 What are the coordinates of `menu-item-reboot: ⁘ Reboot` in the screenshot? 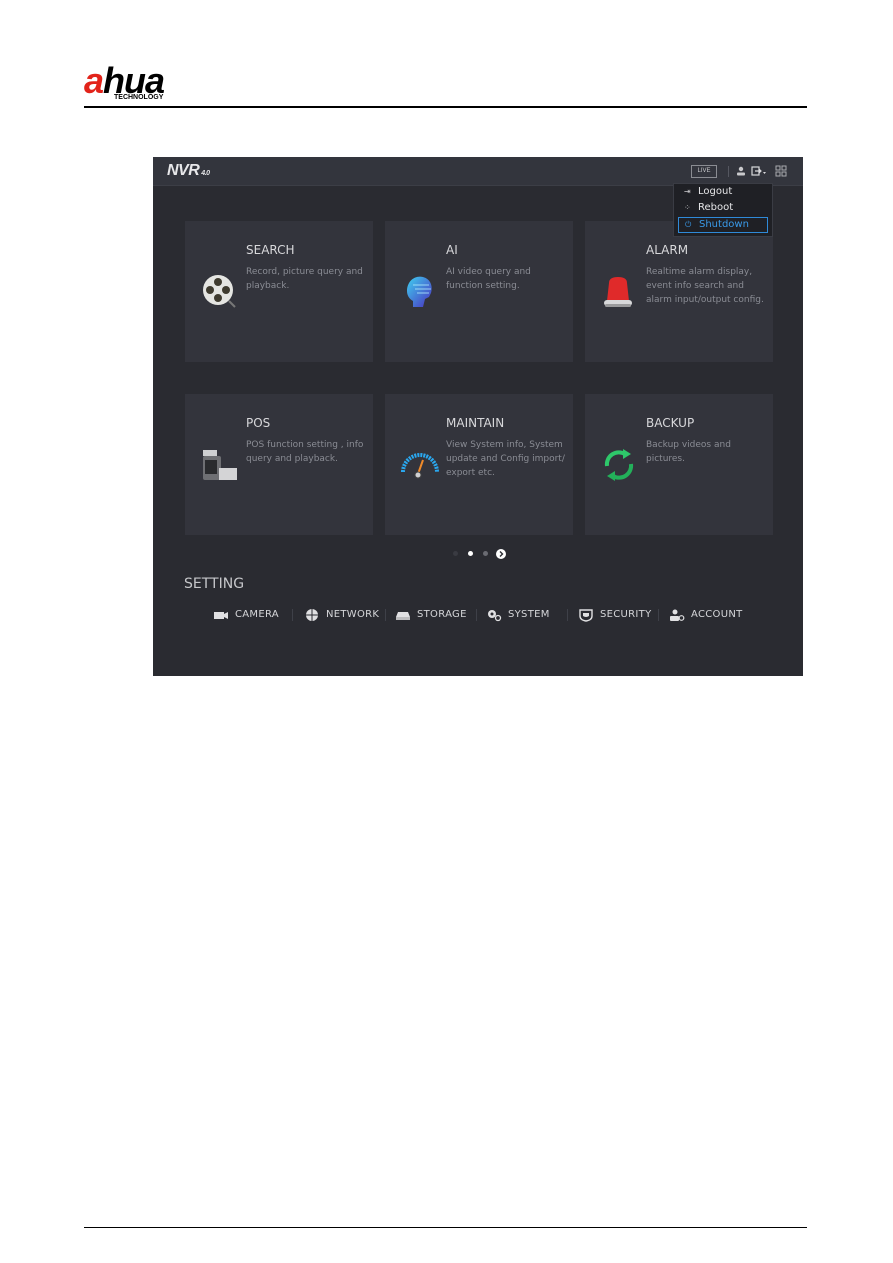 It's located at (723, 208).